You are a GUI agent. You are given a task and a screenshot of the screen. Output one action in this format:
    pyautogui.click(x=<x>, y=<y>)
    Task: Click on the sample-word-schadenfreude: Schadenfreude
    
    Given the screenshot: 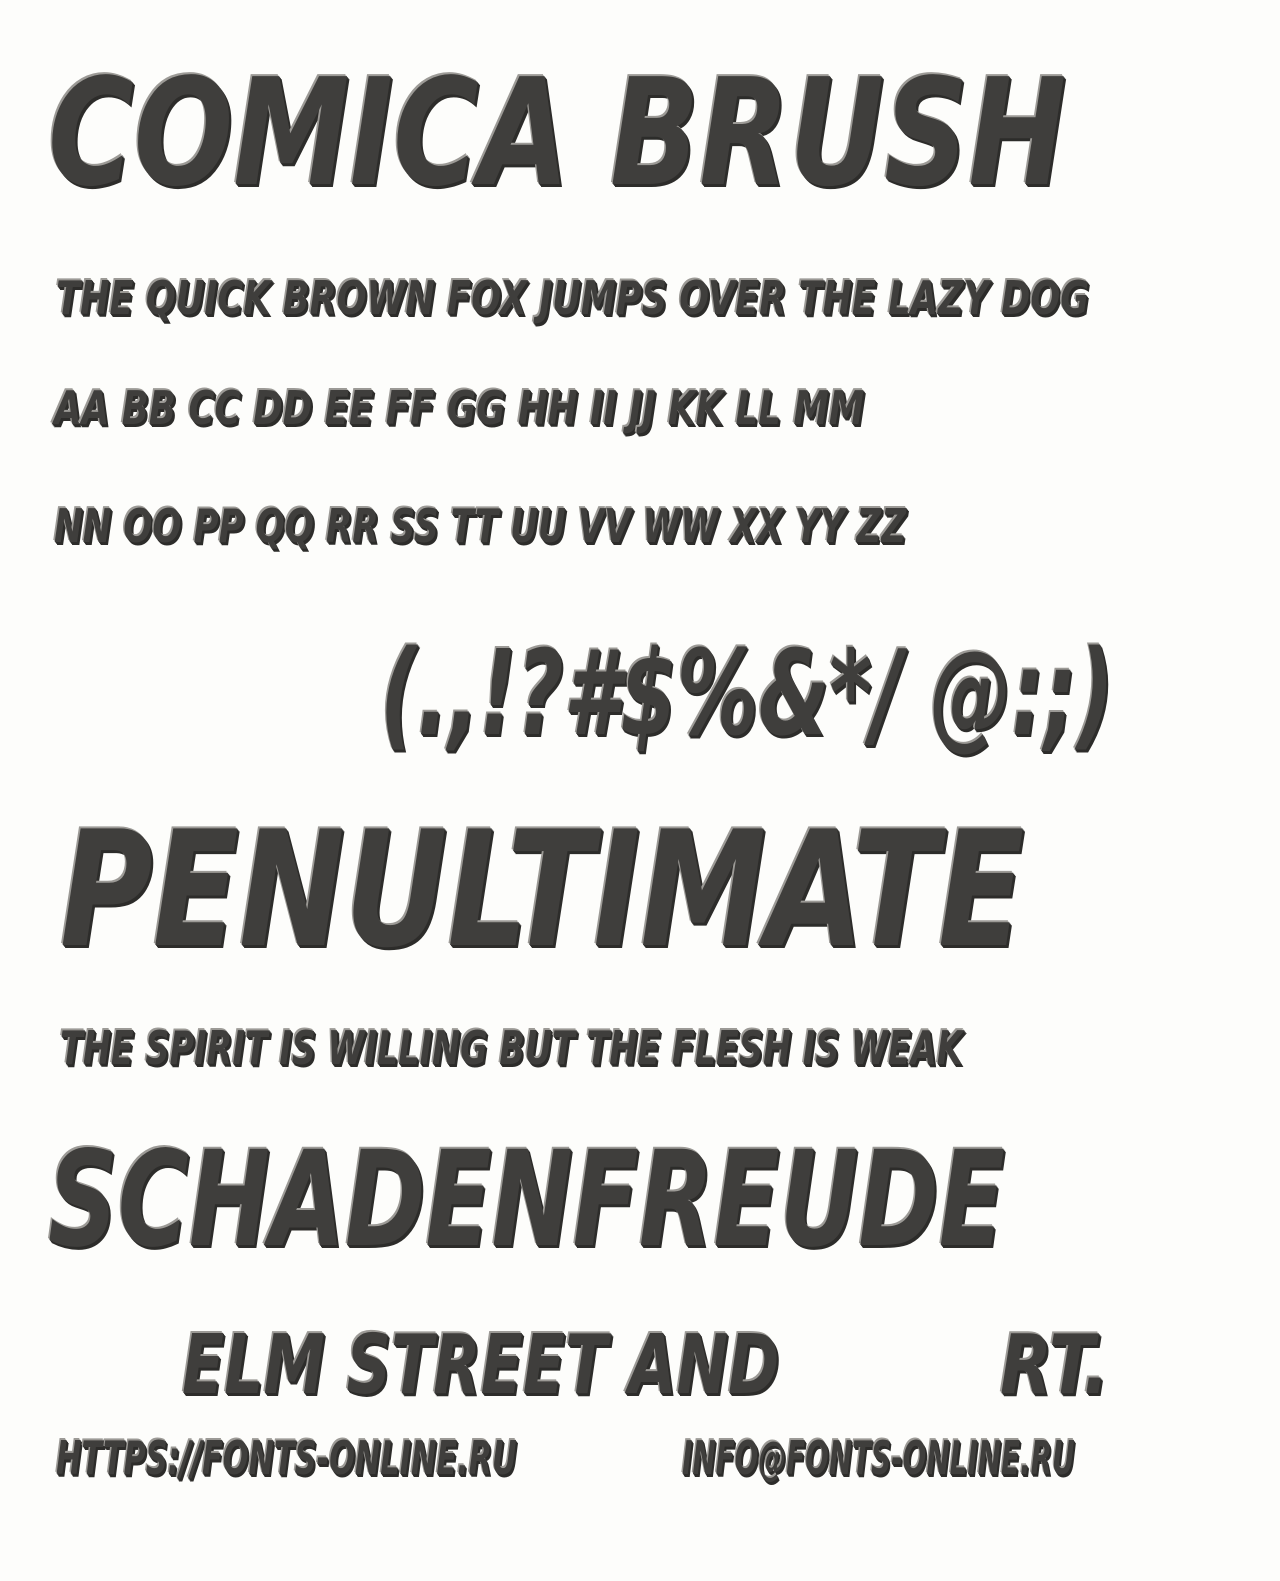 What is the action you would take?
    pyautogui.click(x=526, y=1200)
    